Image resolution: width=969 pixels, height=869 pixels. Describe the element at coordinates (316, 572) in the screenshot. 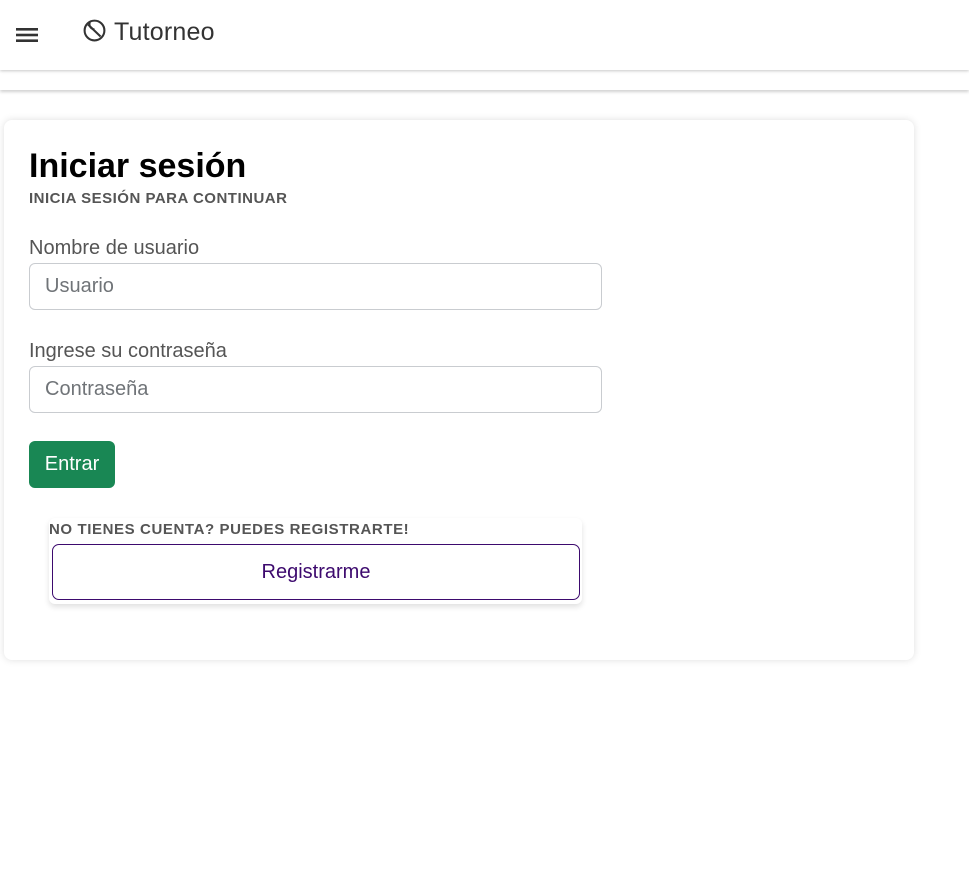

I see `register-button: Registrarme` at that location.